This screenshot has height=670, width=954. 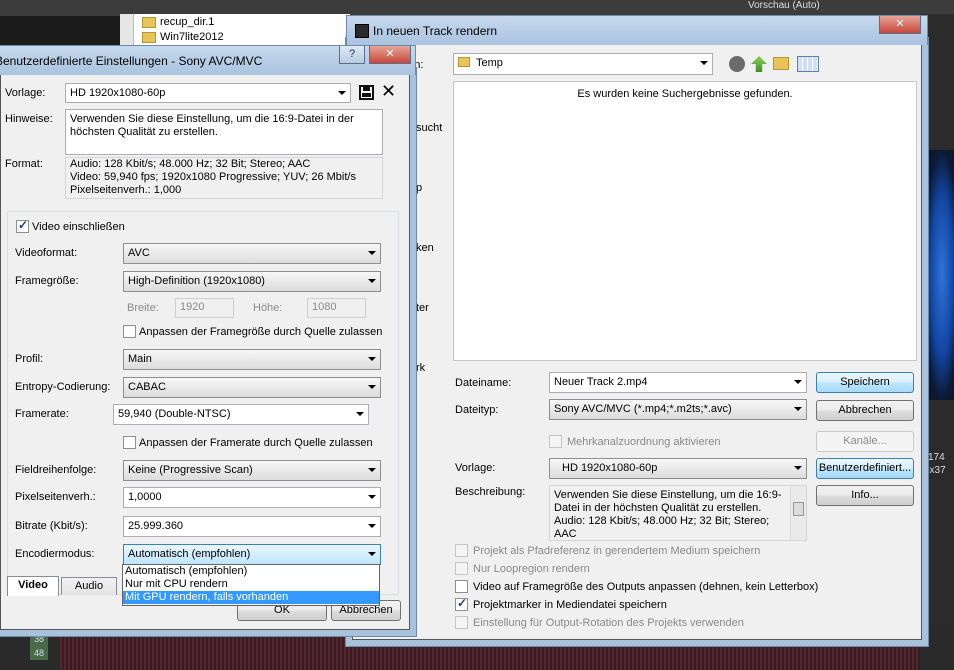 I want to click on bitrate-combo: 25.999.360, so click(x=252, y=526).